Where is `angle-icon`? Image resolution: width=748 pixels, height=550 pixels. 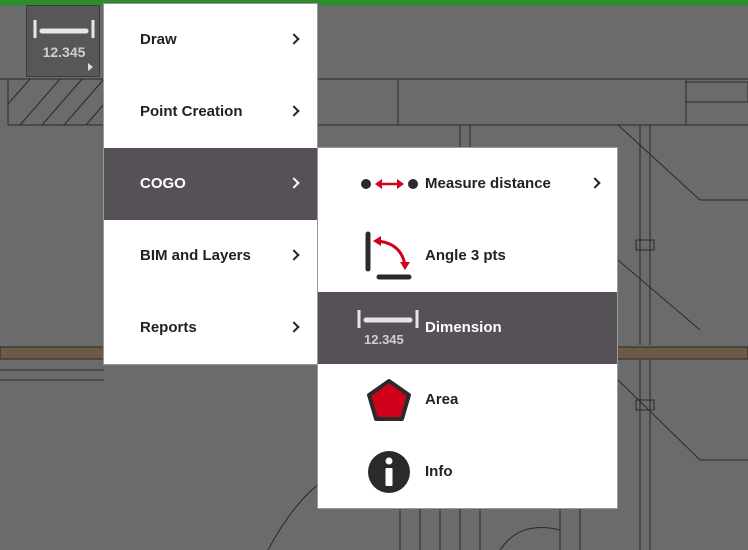 angle-icon is located at coordinates (388, 255).